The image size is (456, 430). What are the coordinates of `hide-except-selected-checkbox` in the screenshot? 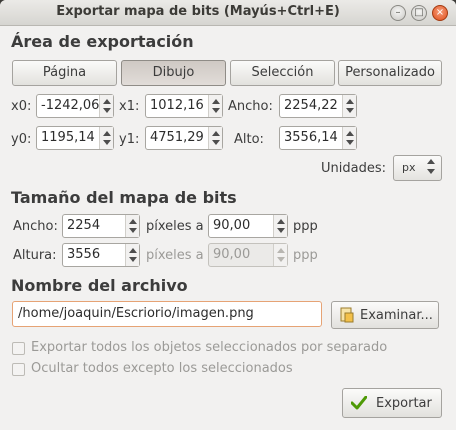 It's located at (18, 369).